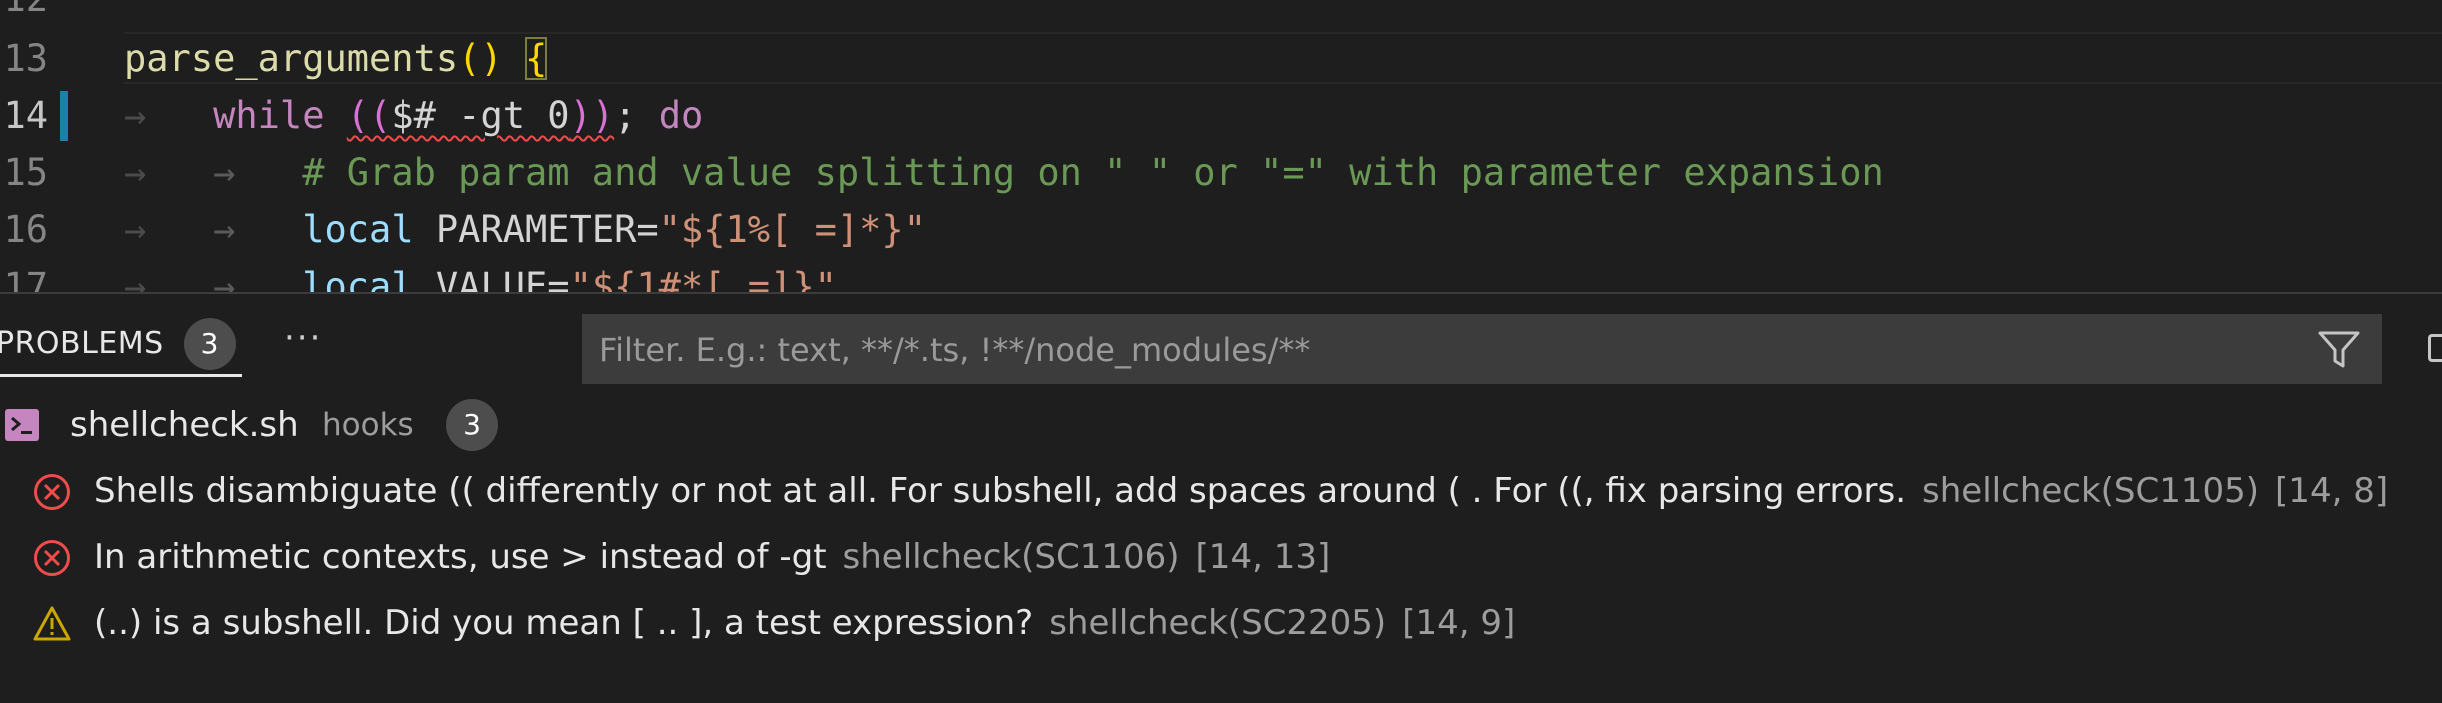  I want to click on function-name: parse_arguments, so click(291, 58).